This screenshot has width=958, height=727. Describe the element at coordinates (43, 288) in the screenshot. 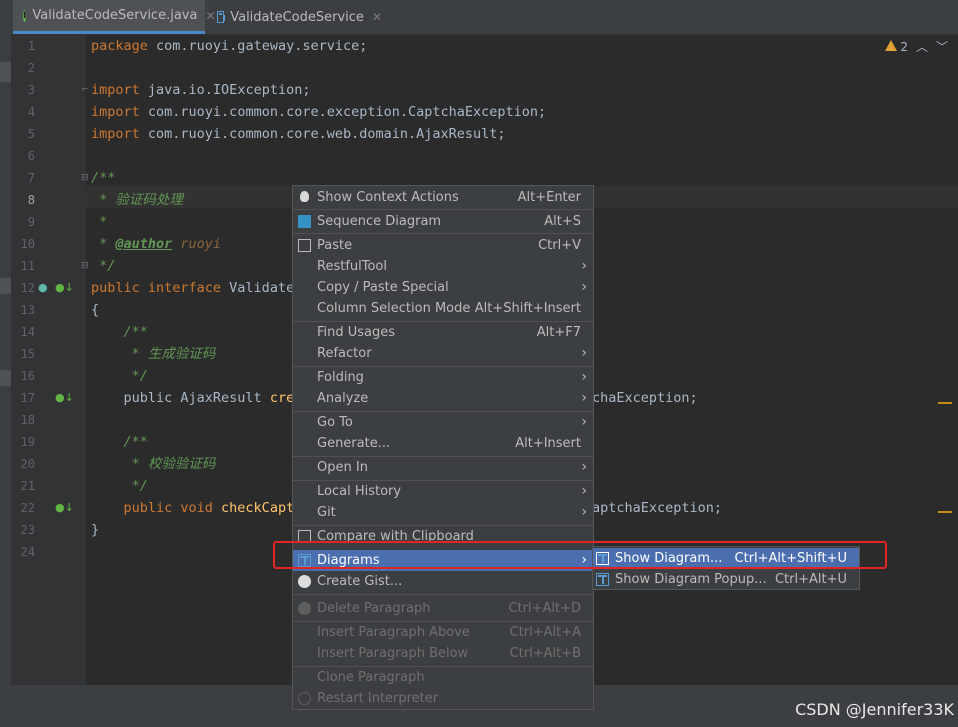

I see `implementations-icon: ●` at that location.